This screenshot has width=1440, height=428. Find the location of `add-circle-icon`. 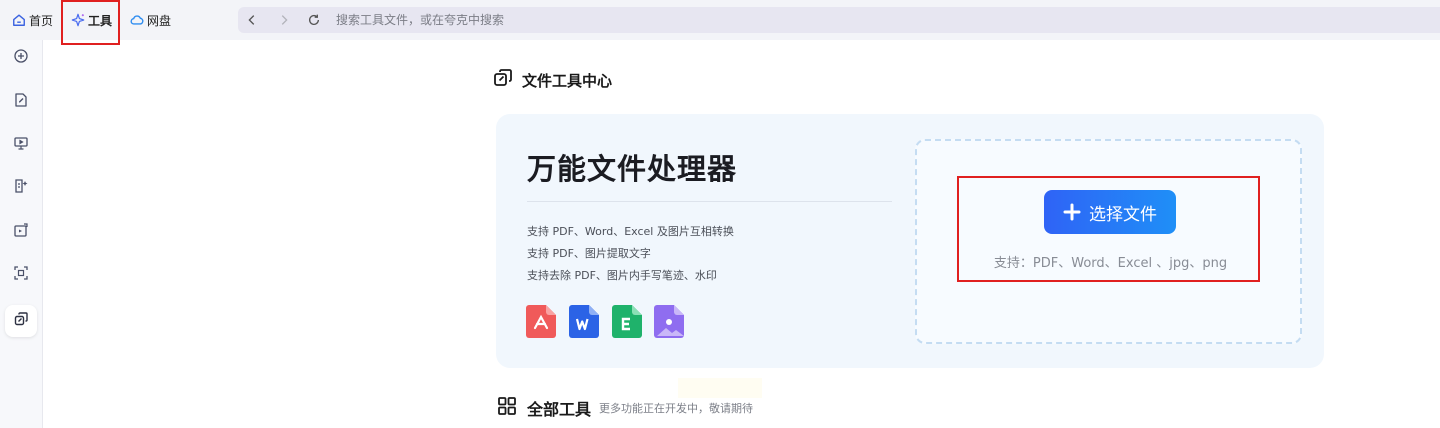

add-circle-icon is located at coordinates (21, 58).